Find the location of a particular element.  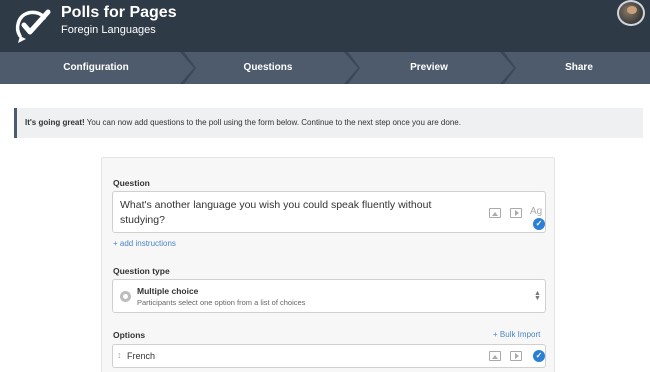

step-questions: Questions is located at coordinates (268, 68).